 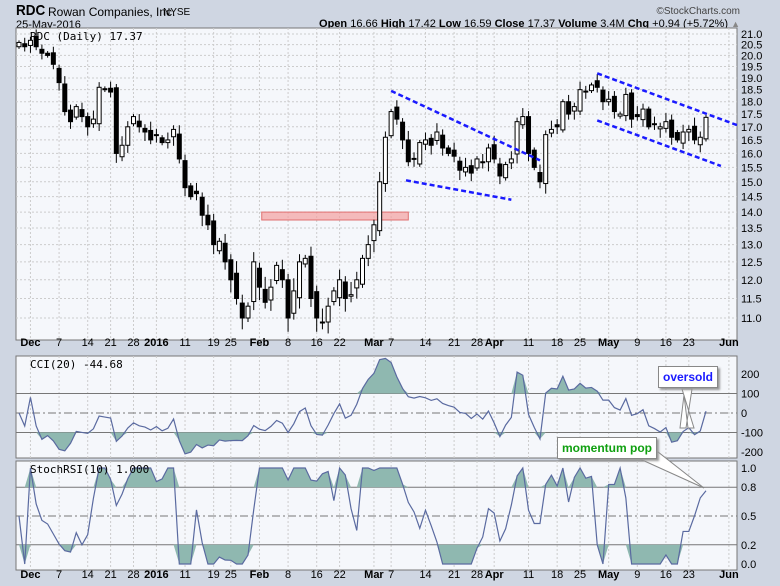 What do you see at coordinates (752, 434) in the screenshot?
I see `cci-tick-label: -100` at bounding box center [752, 434].